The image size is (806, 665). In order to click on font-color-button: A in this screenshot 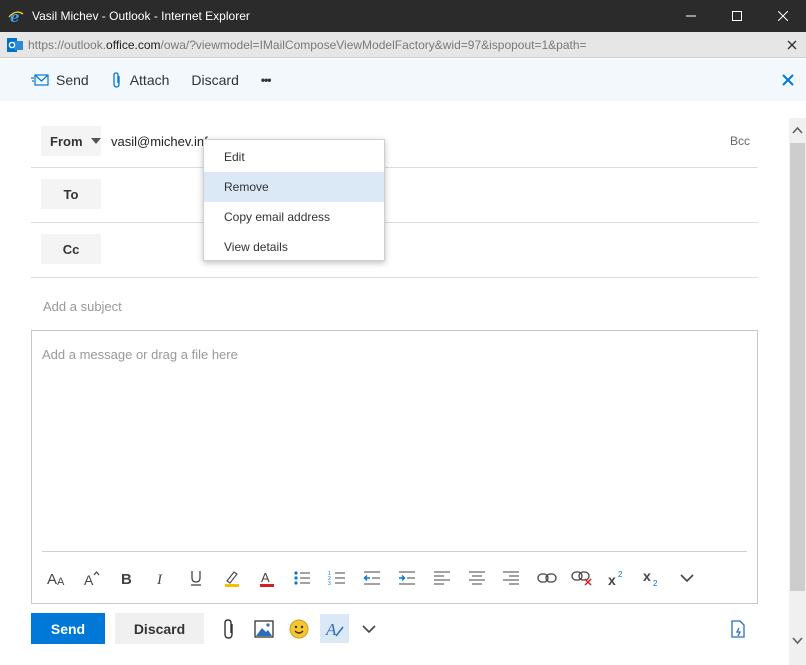, I will do `click(267, 578)`.